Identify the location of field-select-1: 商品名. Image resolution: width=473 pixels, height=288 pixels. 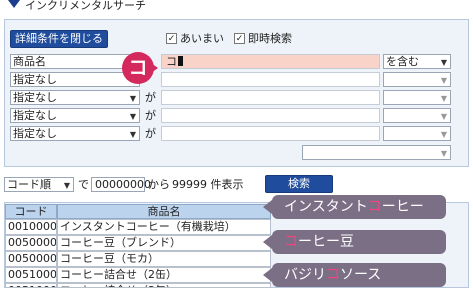
(75, 61).